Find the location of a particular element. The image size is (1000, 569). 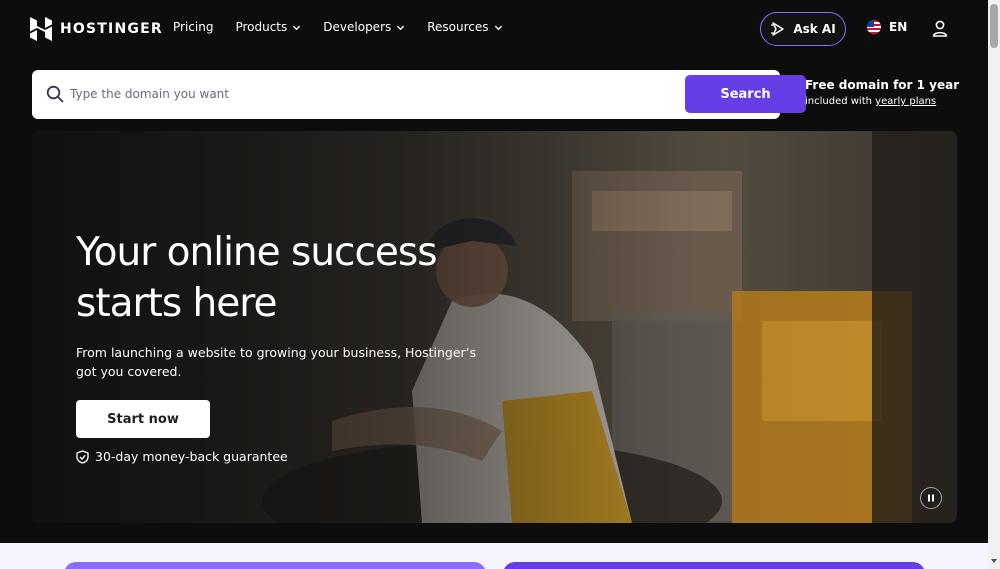

nav-item-label: Developers is located at coordinates (357, 27).